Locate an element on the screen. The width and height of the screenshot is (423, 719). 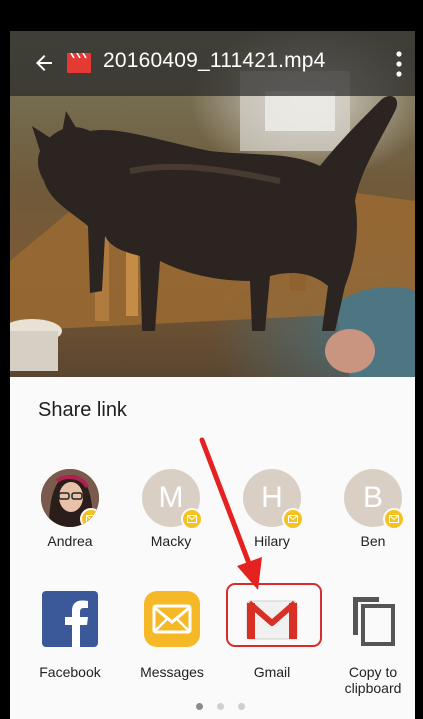
page-indicator is located at coordinates (226, 707).